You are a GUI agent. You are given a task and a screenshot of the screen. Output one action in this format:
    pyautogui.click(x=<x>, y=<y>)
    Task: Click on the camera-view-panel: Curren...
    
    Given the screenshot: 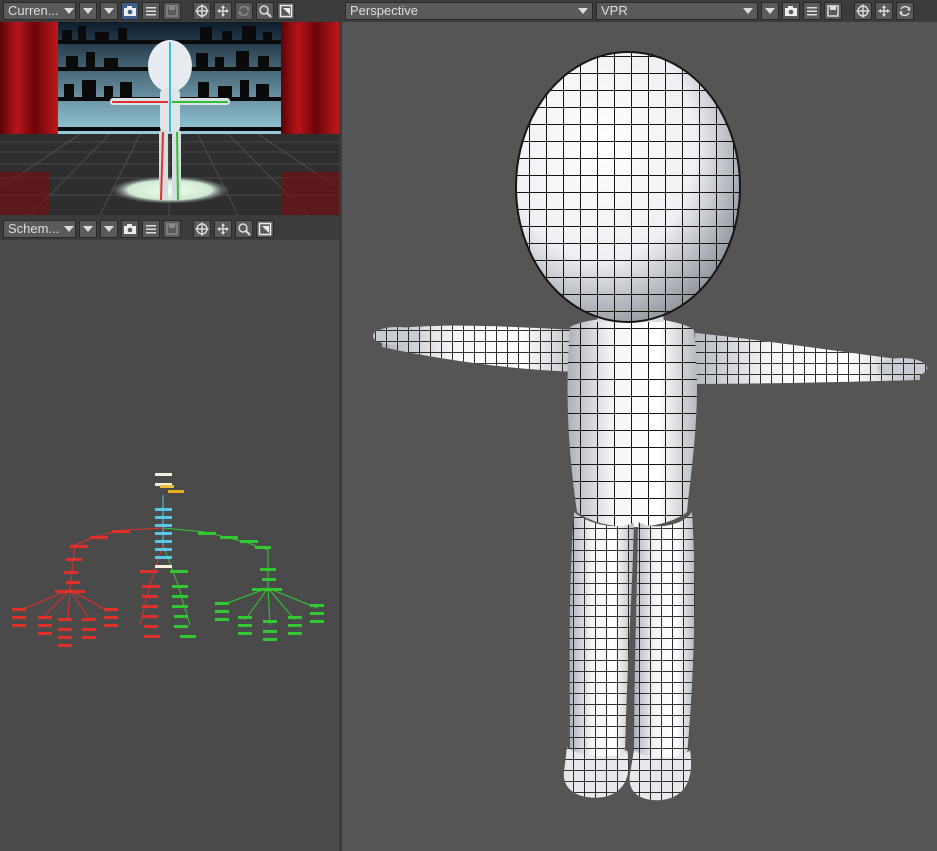 What is the action you would take?
    pyautogui.click(x=169, y=107)
    